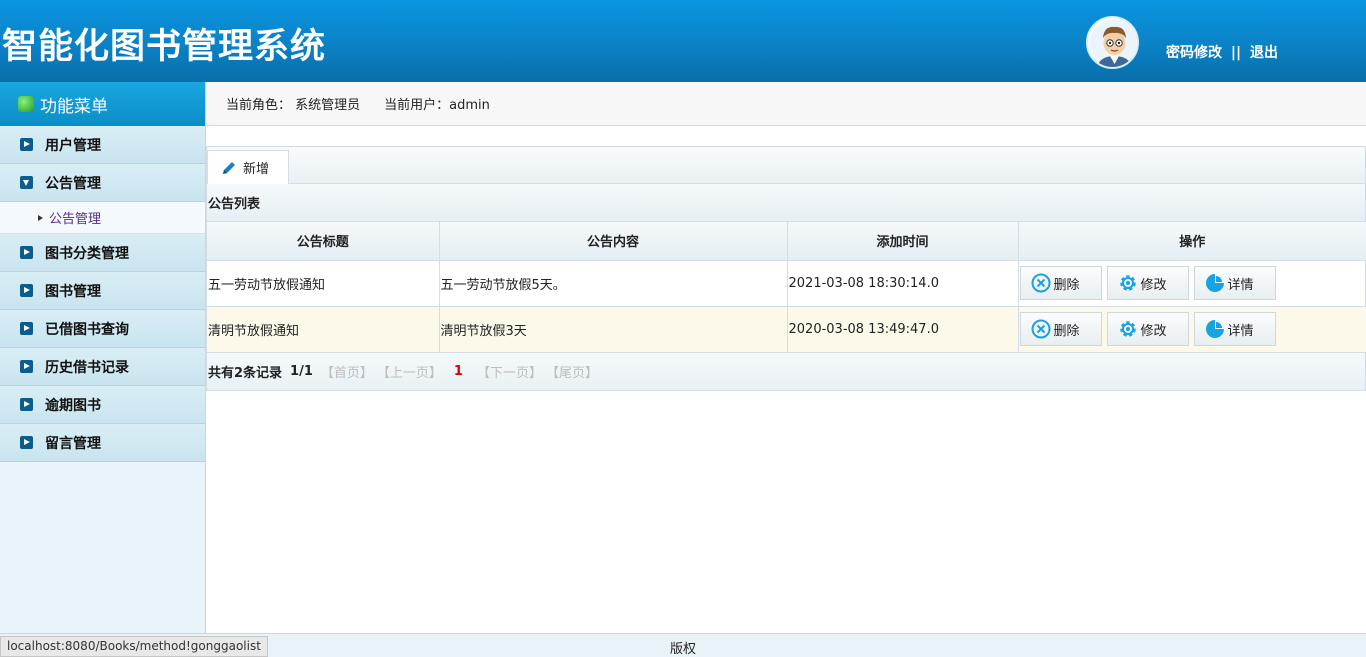  What do you see at coordinates (102, 291) in the screenshot?
I see `sidebar-item-book-management: 图书管理` at bounding box center [102, 291].